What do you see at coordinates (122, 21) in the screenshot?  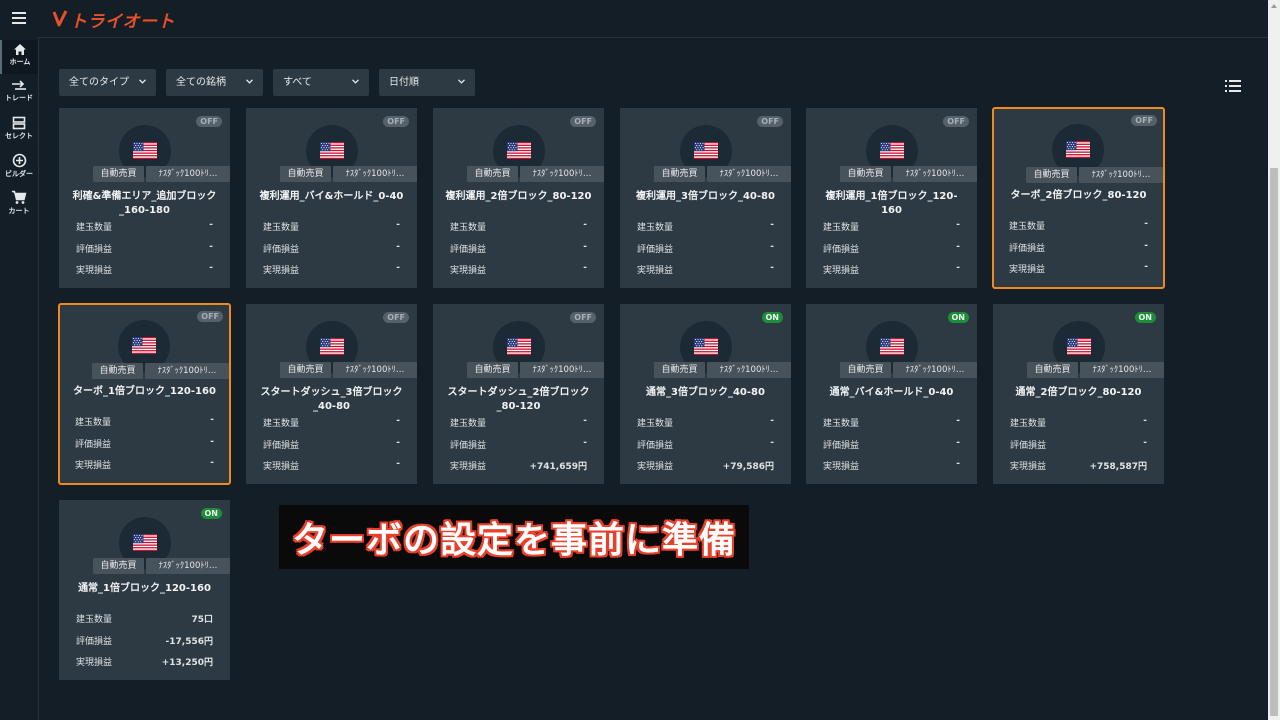 I see `brand-name: トライオート` at bounding box center [122, 21].